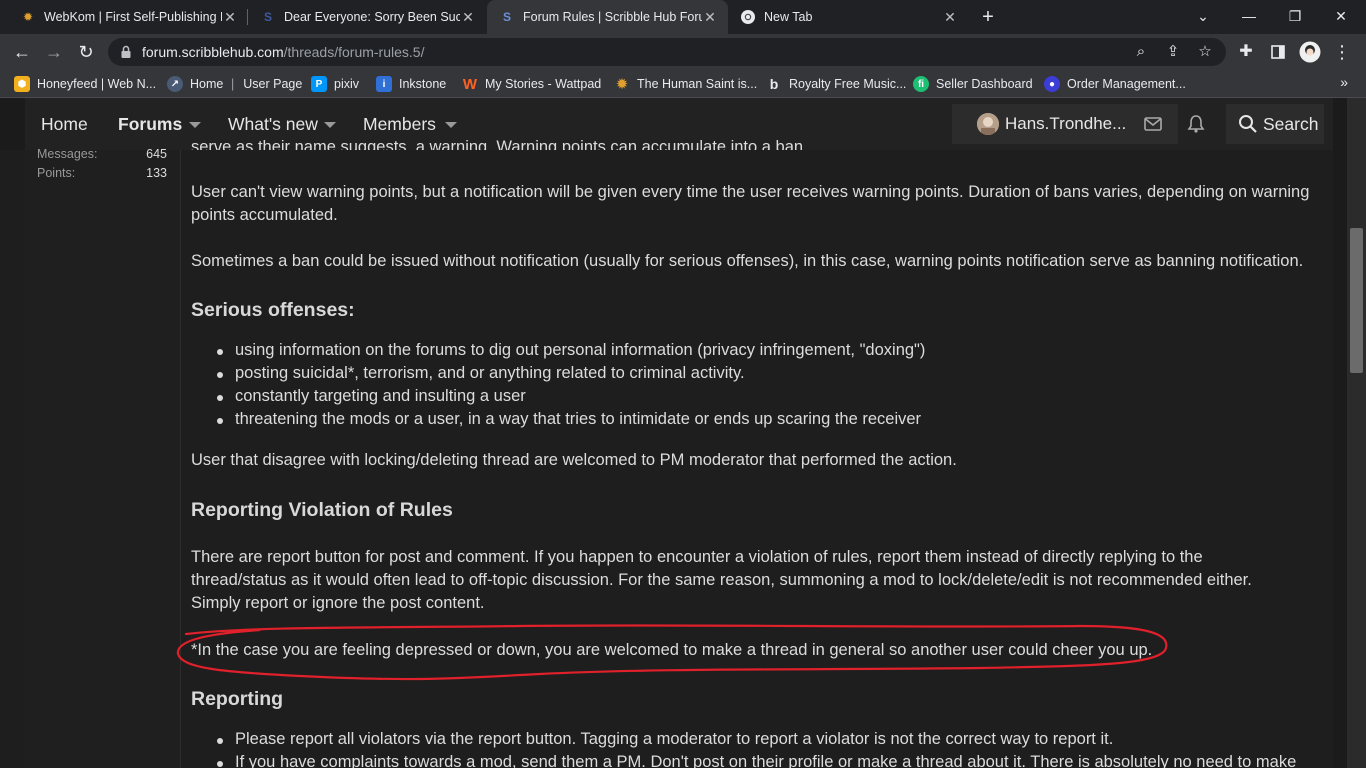  What do you see at coordinates (1340, 433) in the screenshot?
I see `page-margin` at bounding box center [1340, 433].